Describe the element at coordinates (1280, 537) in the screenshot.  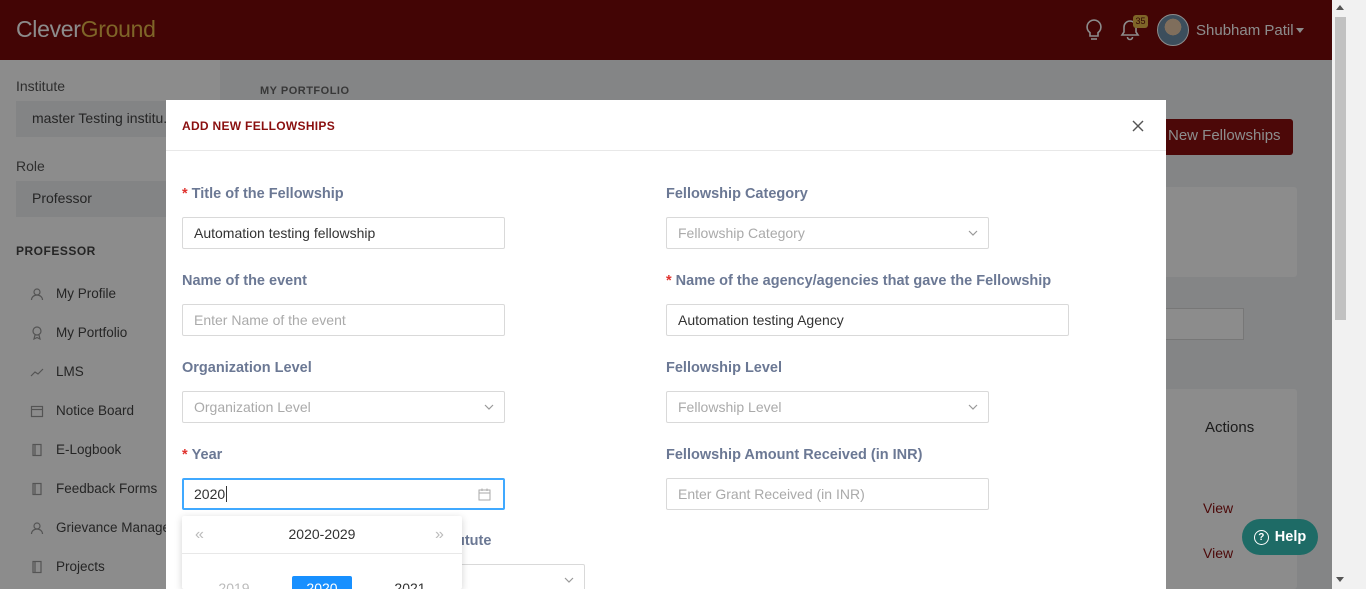
I see `help-button: ? Help` at that location.